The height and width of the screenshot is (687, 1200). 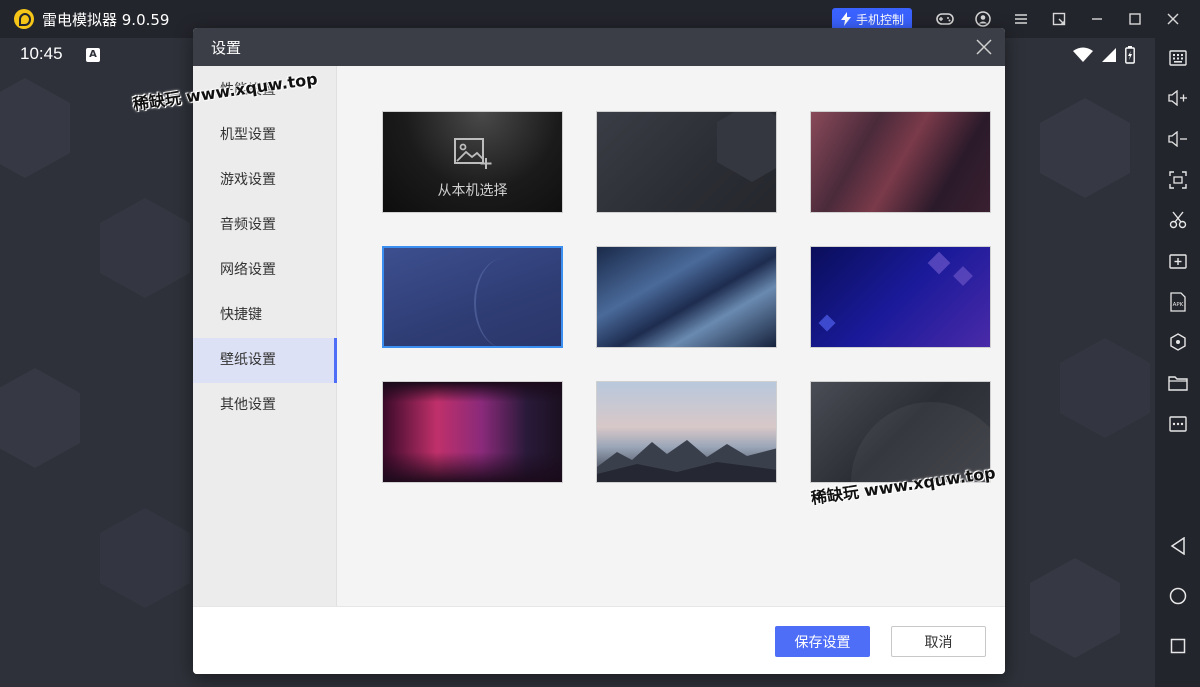 What do you see at coordinates (938, 641) in the screenshot?
I see `cancel-button: 取消` at bounding box center [938, 641].